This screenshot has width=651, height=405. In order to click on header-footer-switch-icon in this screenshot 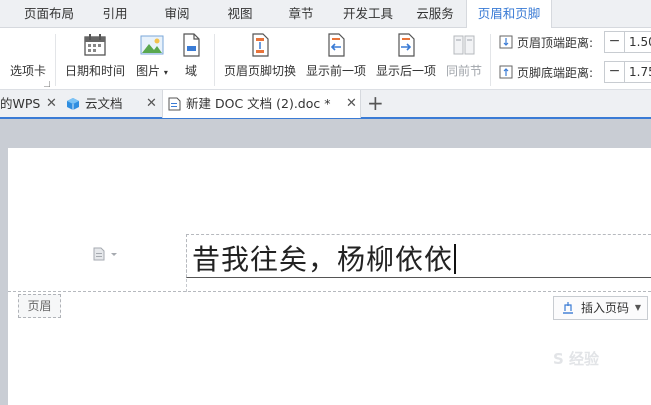, I will do `click(260, 45)`.